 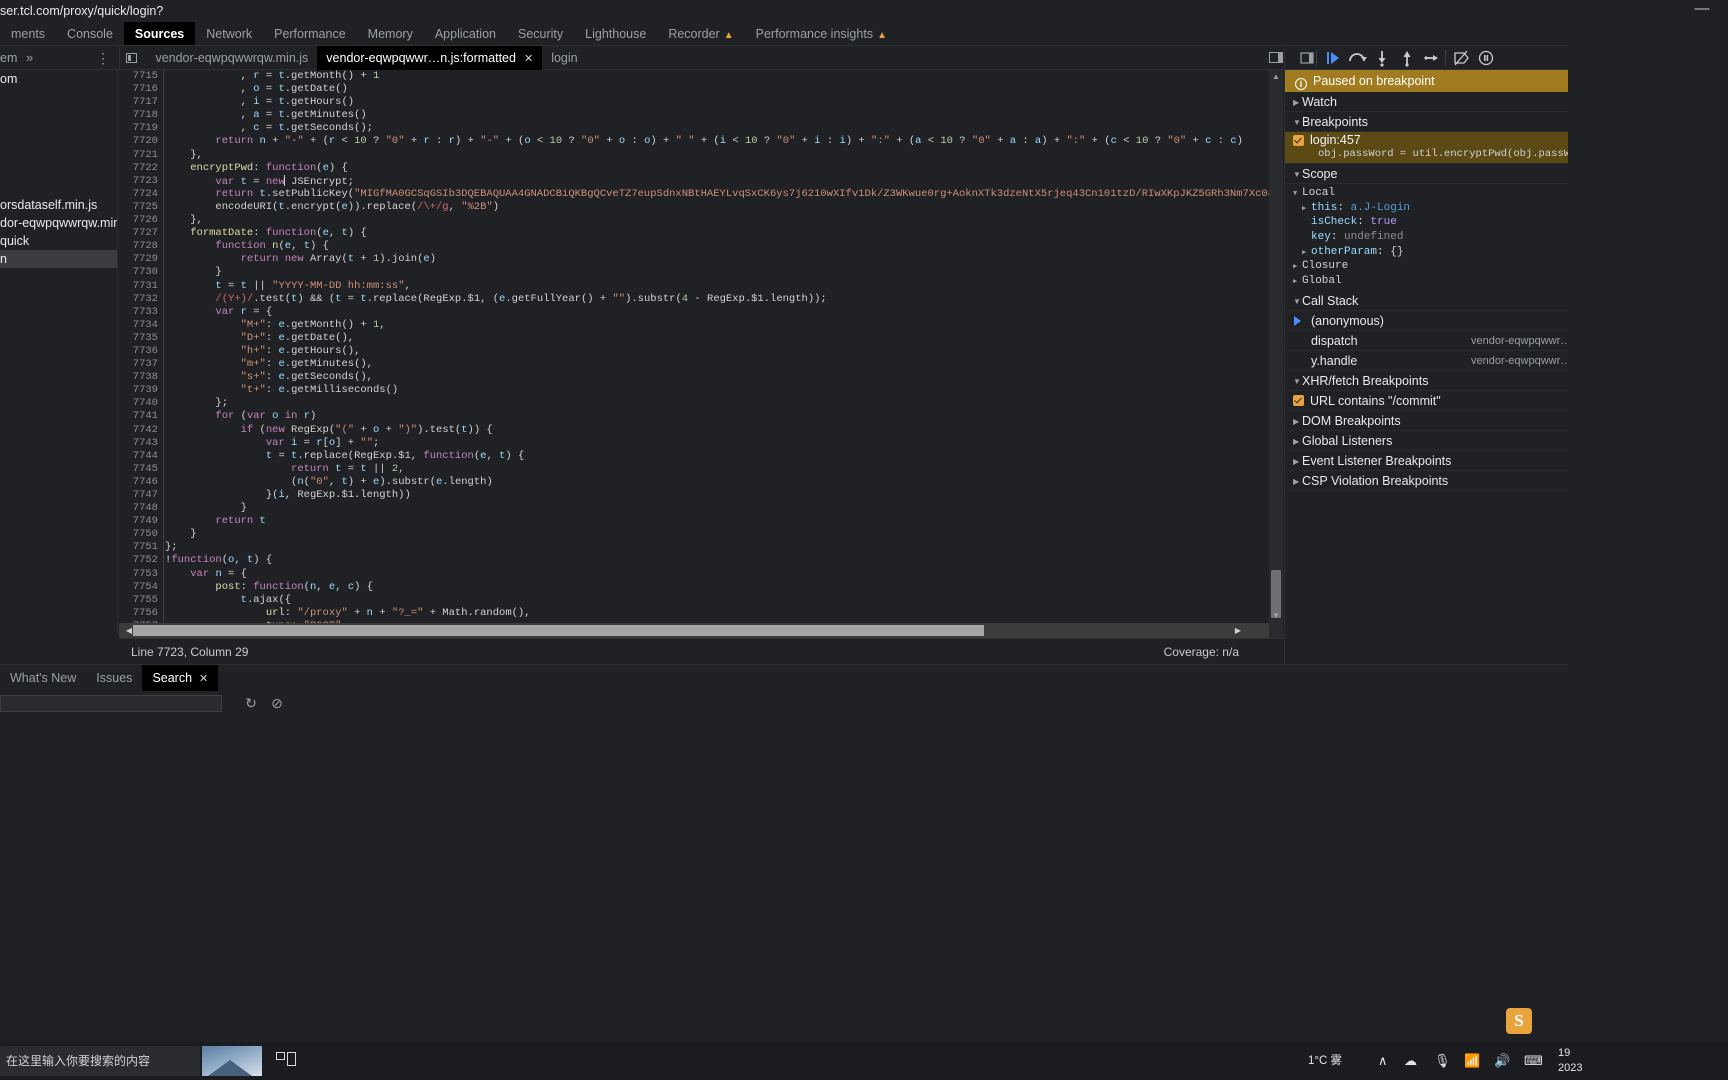 What do you see at coordinates (58, 241) in the screenshot?
I see `navigator-item: quick` at bounding box center [58, 241].